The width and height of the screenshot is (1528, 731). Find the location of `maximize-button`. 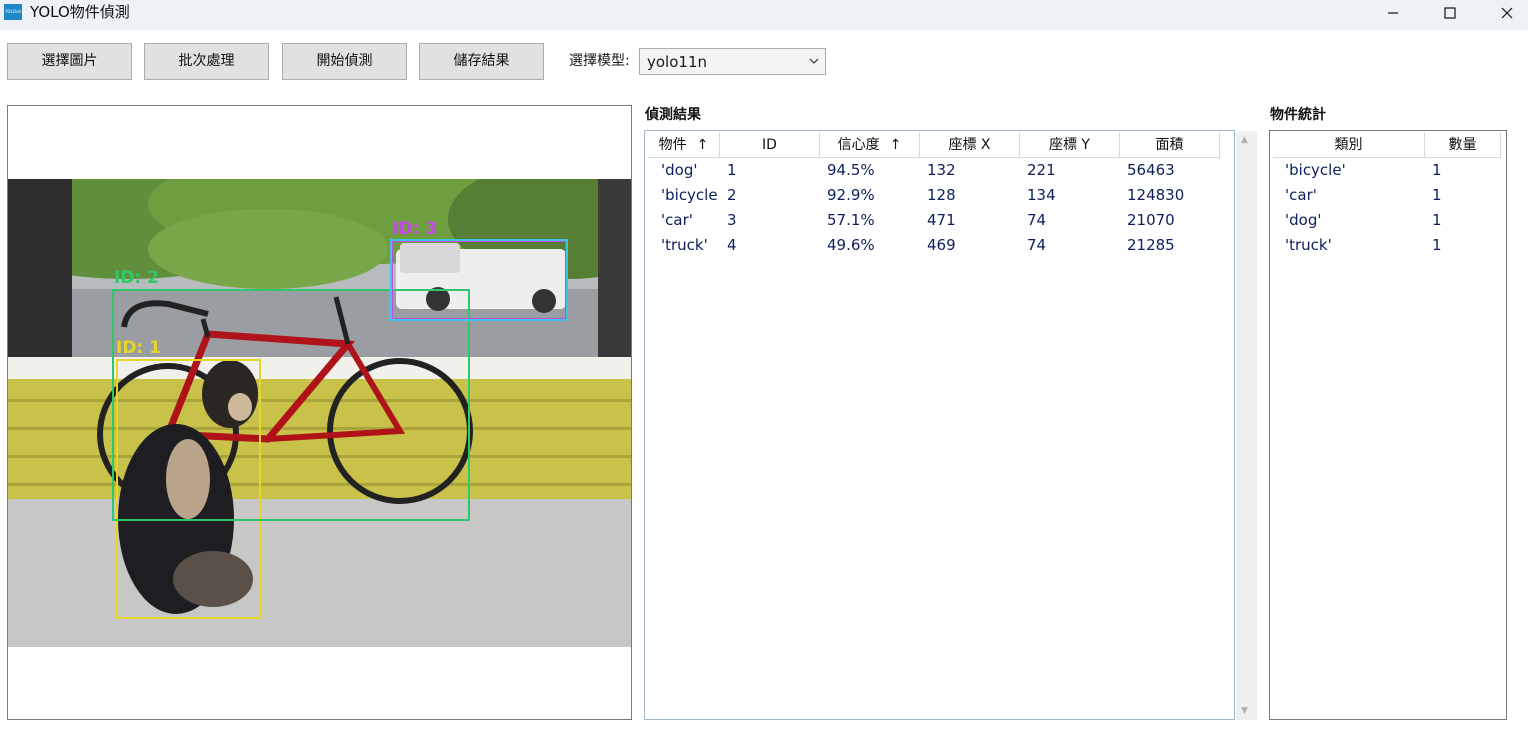

maximize-button is located at coordinates (1450, 13).